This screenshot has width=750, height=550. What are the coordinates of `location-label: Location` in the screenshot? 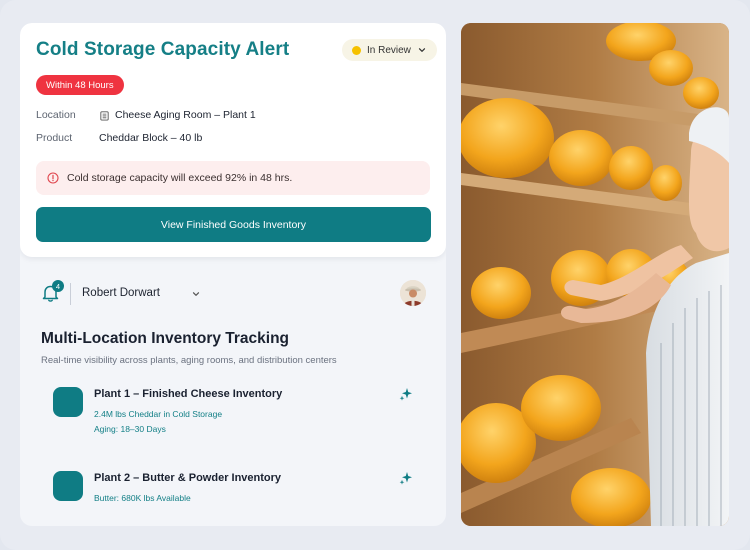 It's located at (56, 115).